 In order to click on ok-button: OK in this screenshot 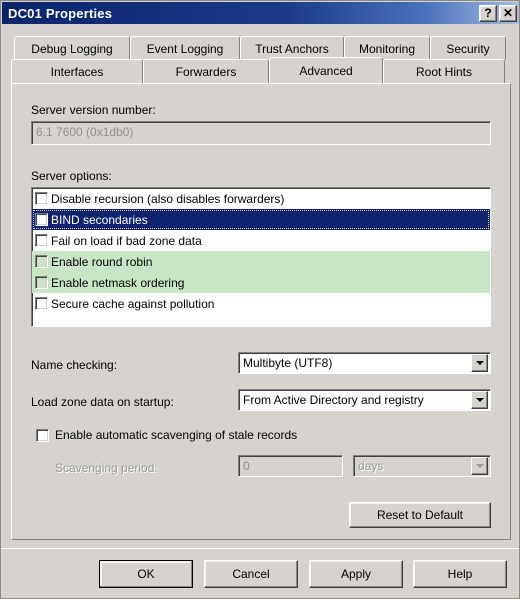, I will do `click(146, 574)`.